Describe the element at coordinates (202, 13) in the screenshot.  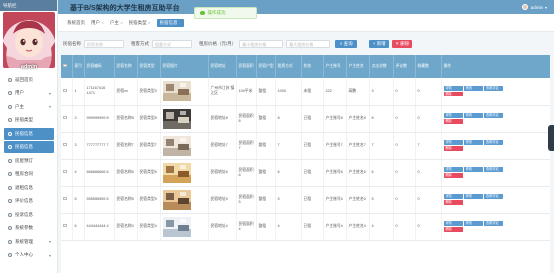
I see `check-circle-icon` at that location.